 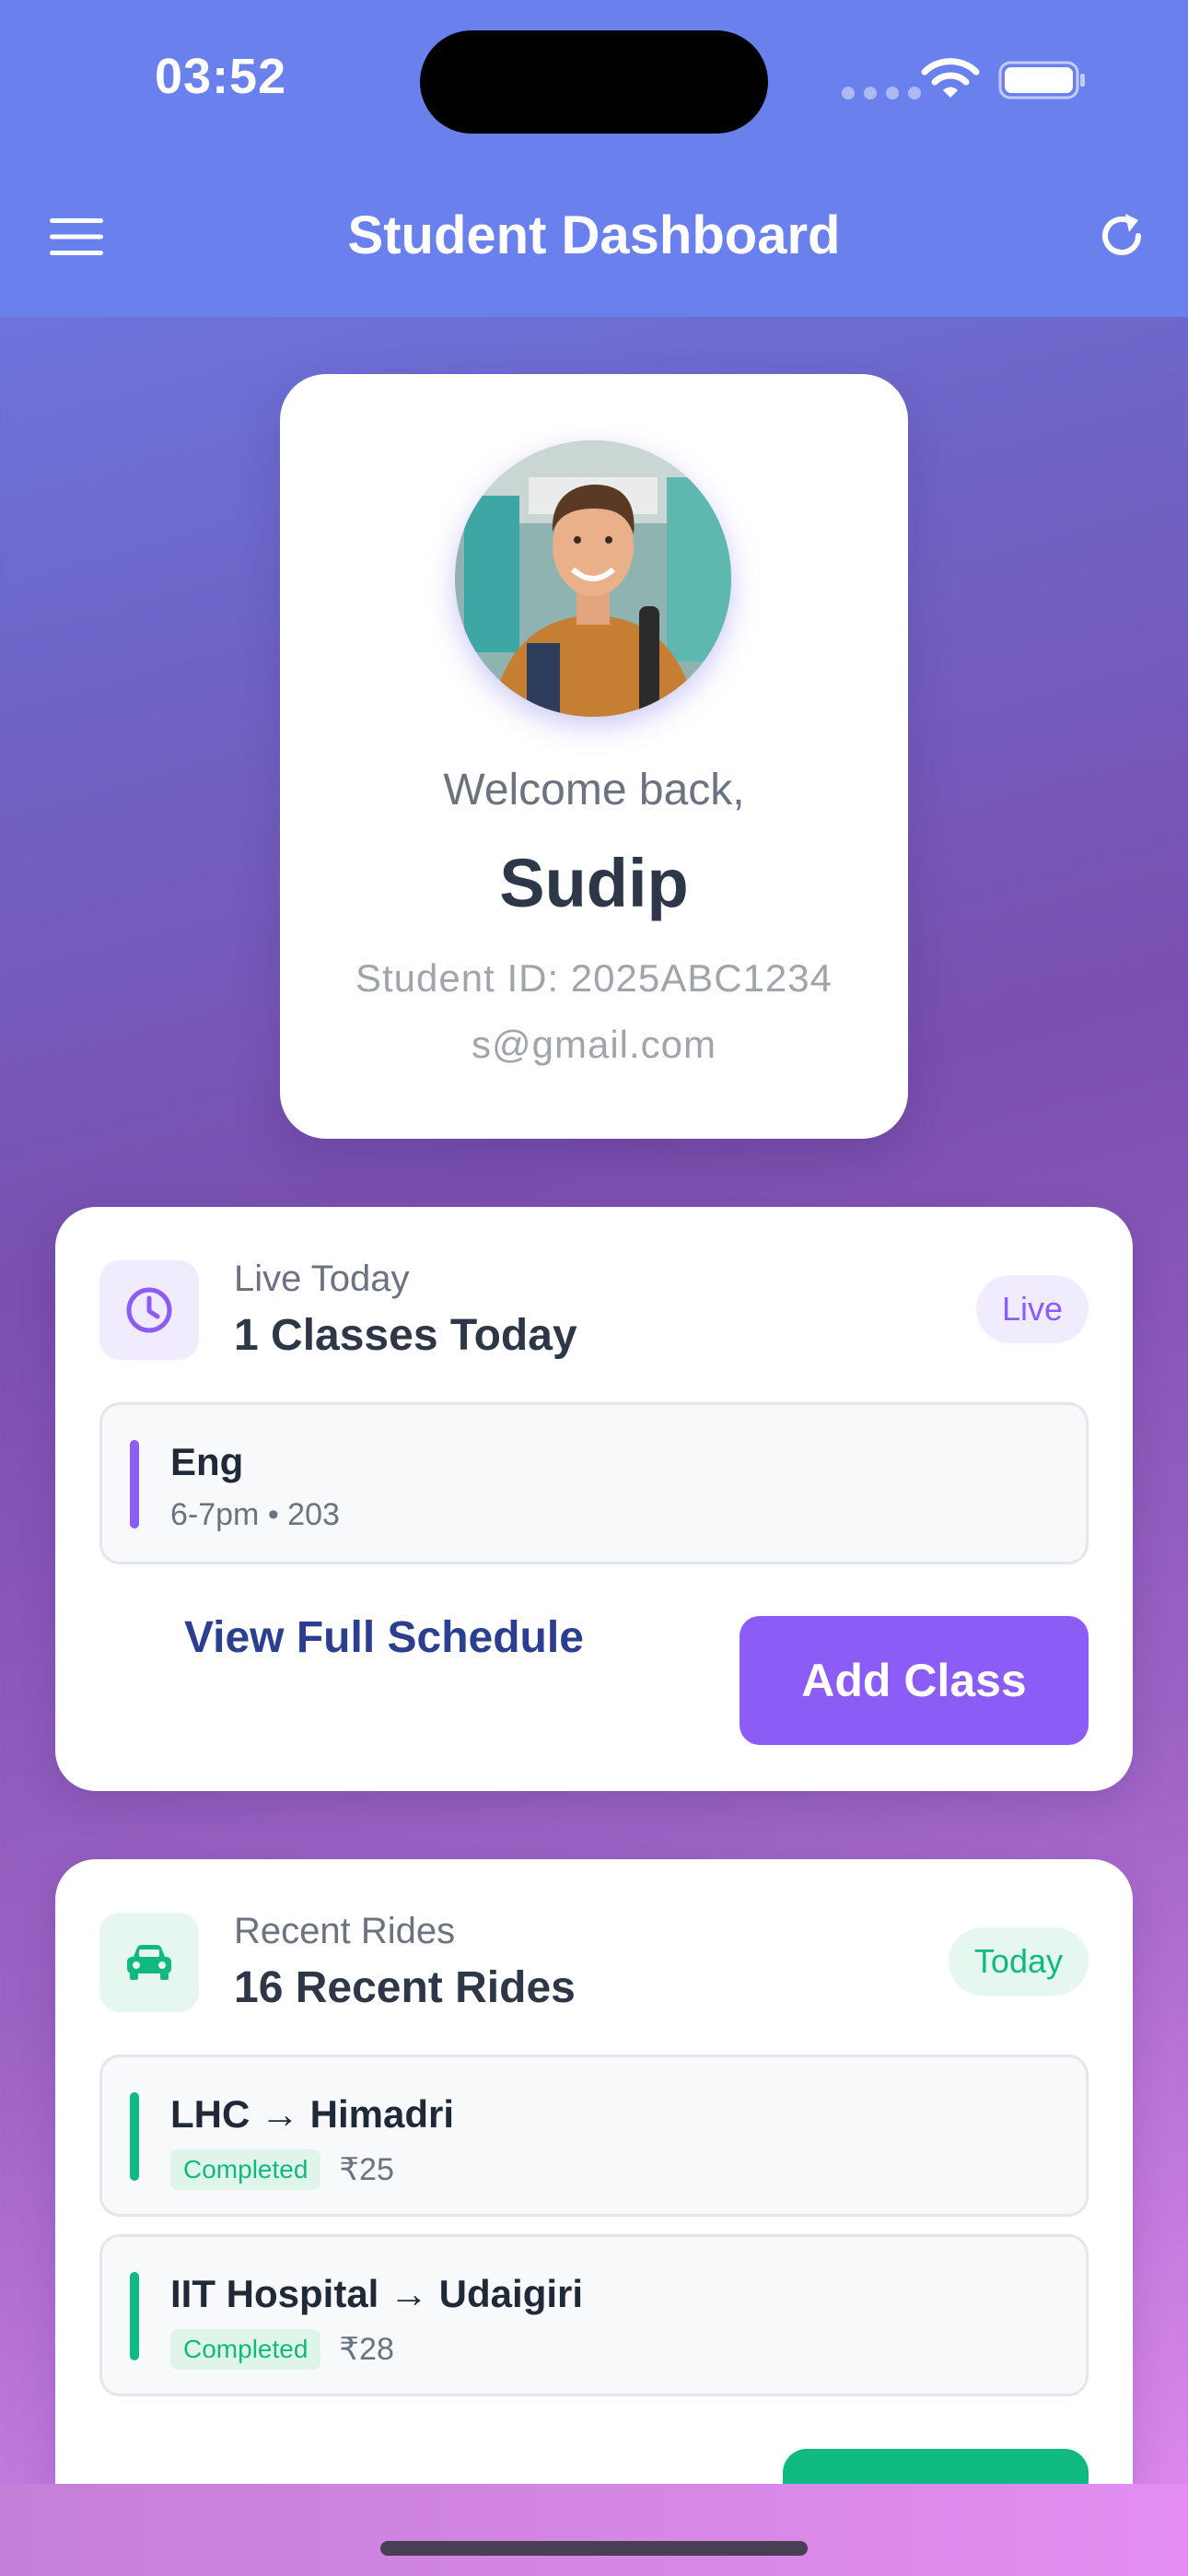 I want to click on home-indicator, so click(x=594, y=2548).